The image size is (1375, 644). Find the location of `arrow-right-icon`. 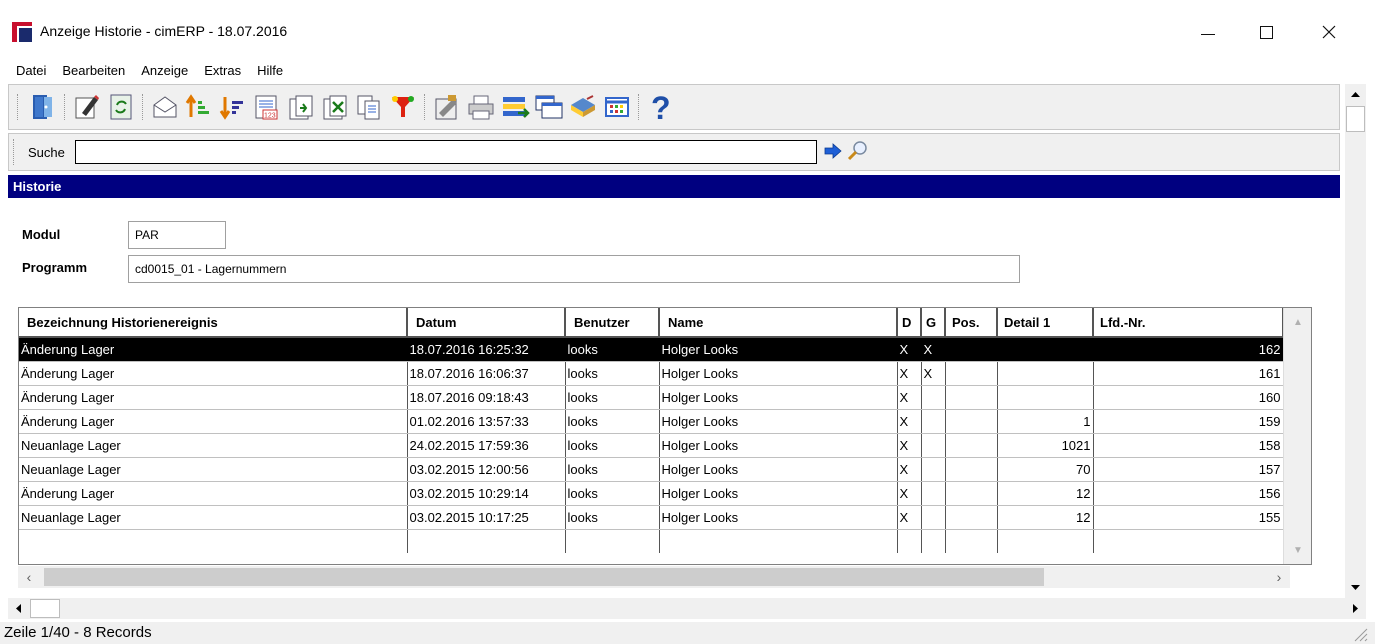

arrow-right-icon is located at coordinates (833, 150).